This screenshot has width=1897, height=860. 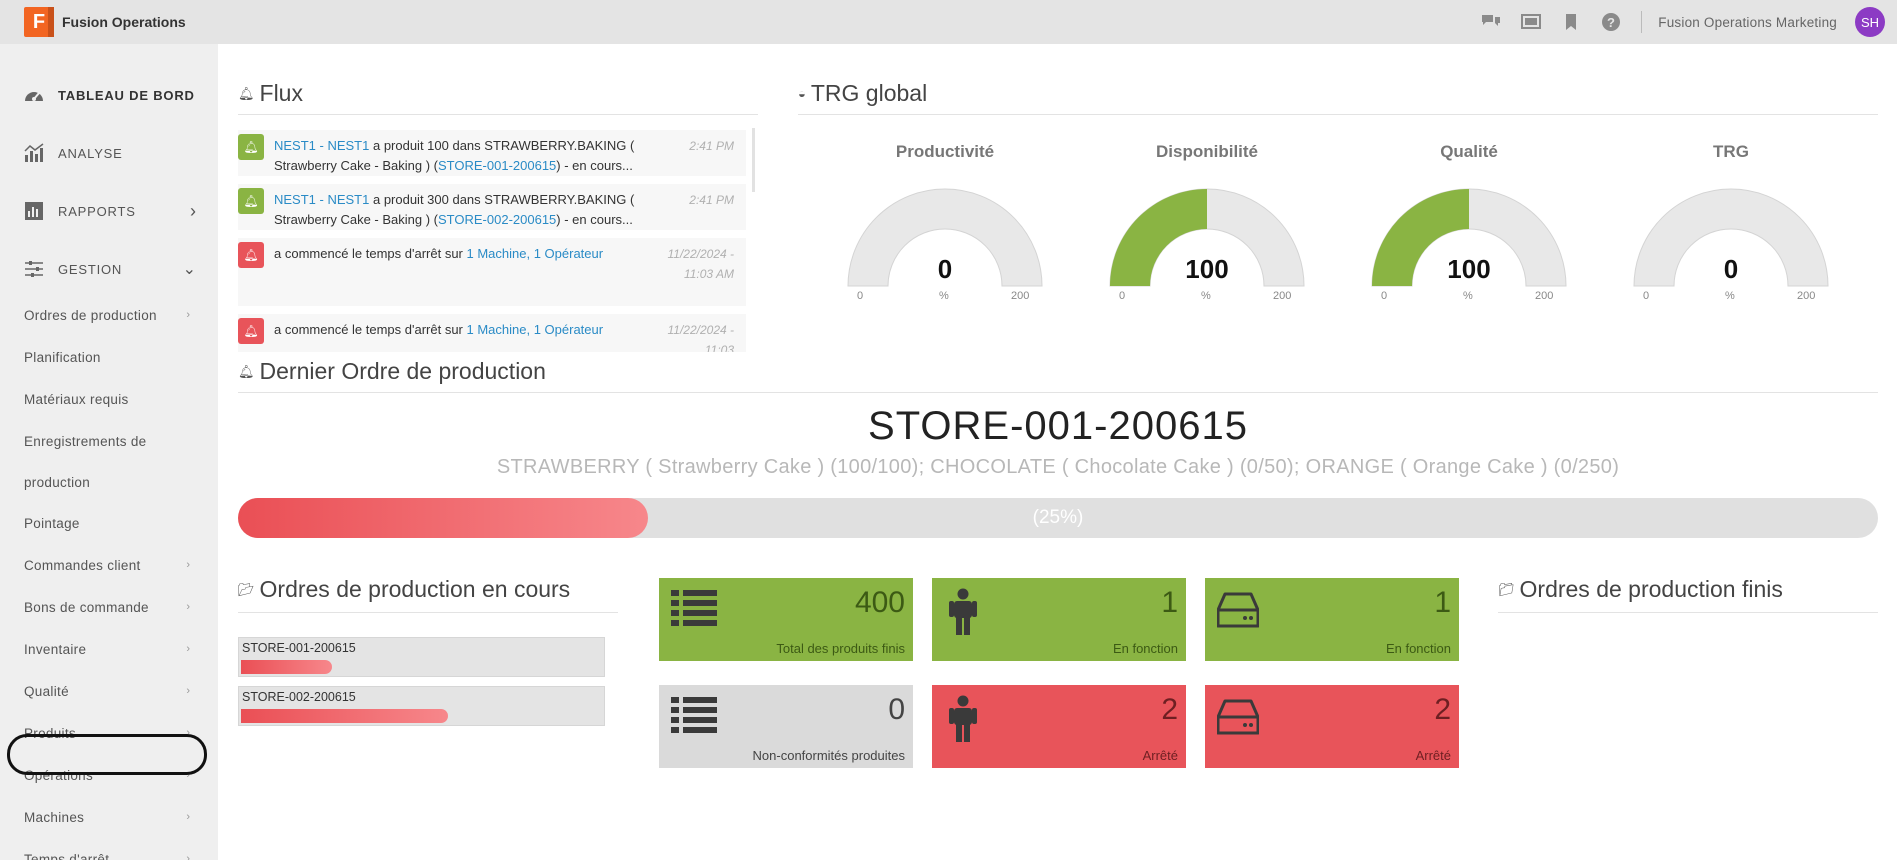 I want to click on nav-analysis: ANALYSE, so click(x=109, y=153).